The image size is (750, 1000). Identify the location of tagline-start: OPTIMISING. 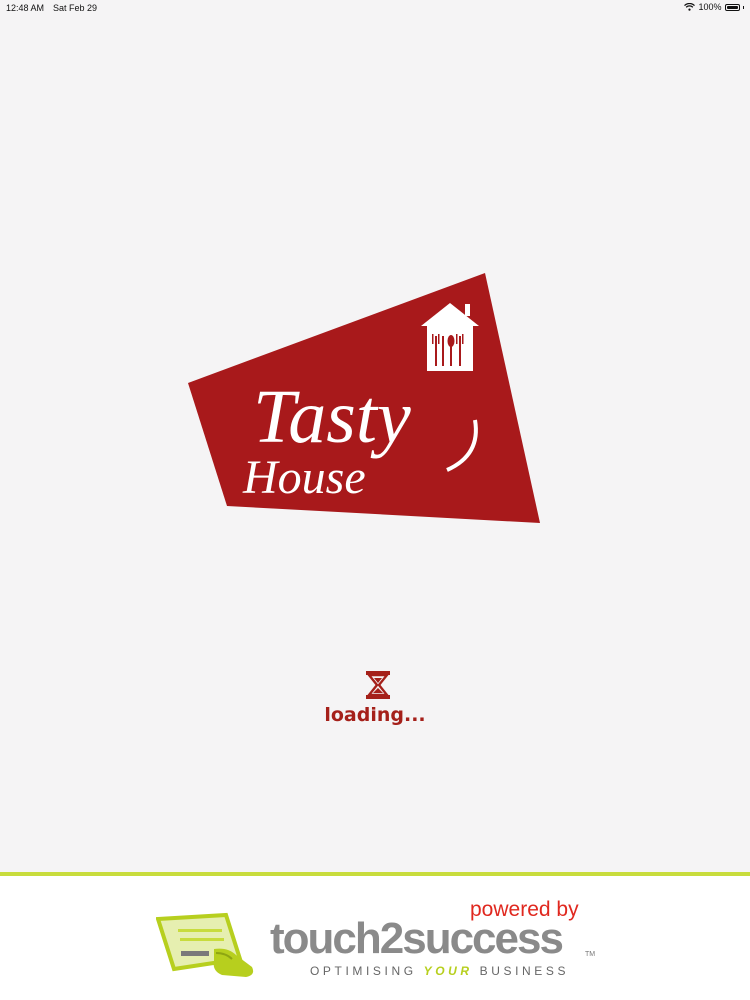
(367, 971).